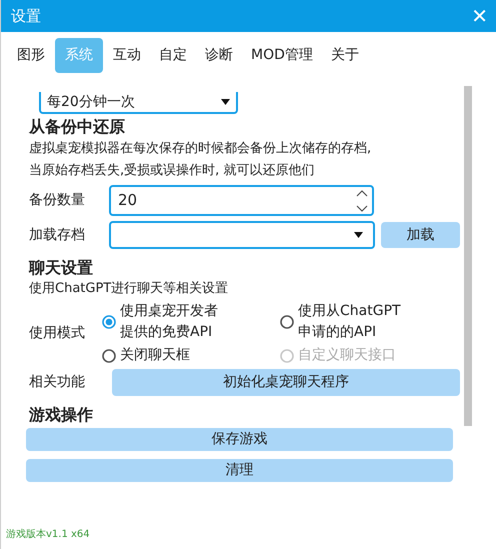 The image size is (496, 549). I want to click on version-label: 游戏版本v1.1 x64, so click(48, 535).